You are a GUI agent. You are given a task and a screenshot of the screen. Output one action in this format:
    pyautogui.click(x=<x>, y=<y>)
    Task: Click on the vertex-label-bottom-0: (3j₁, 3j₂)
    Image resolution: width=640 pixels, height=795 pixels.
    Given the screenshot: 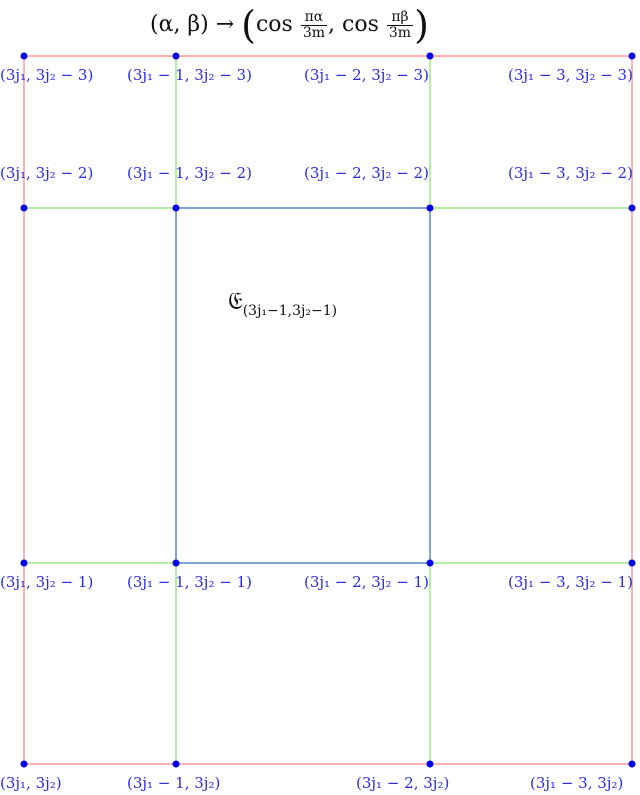 What is the action you would take?
    pyautogui.click(x=31, y=783)
    